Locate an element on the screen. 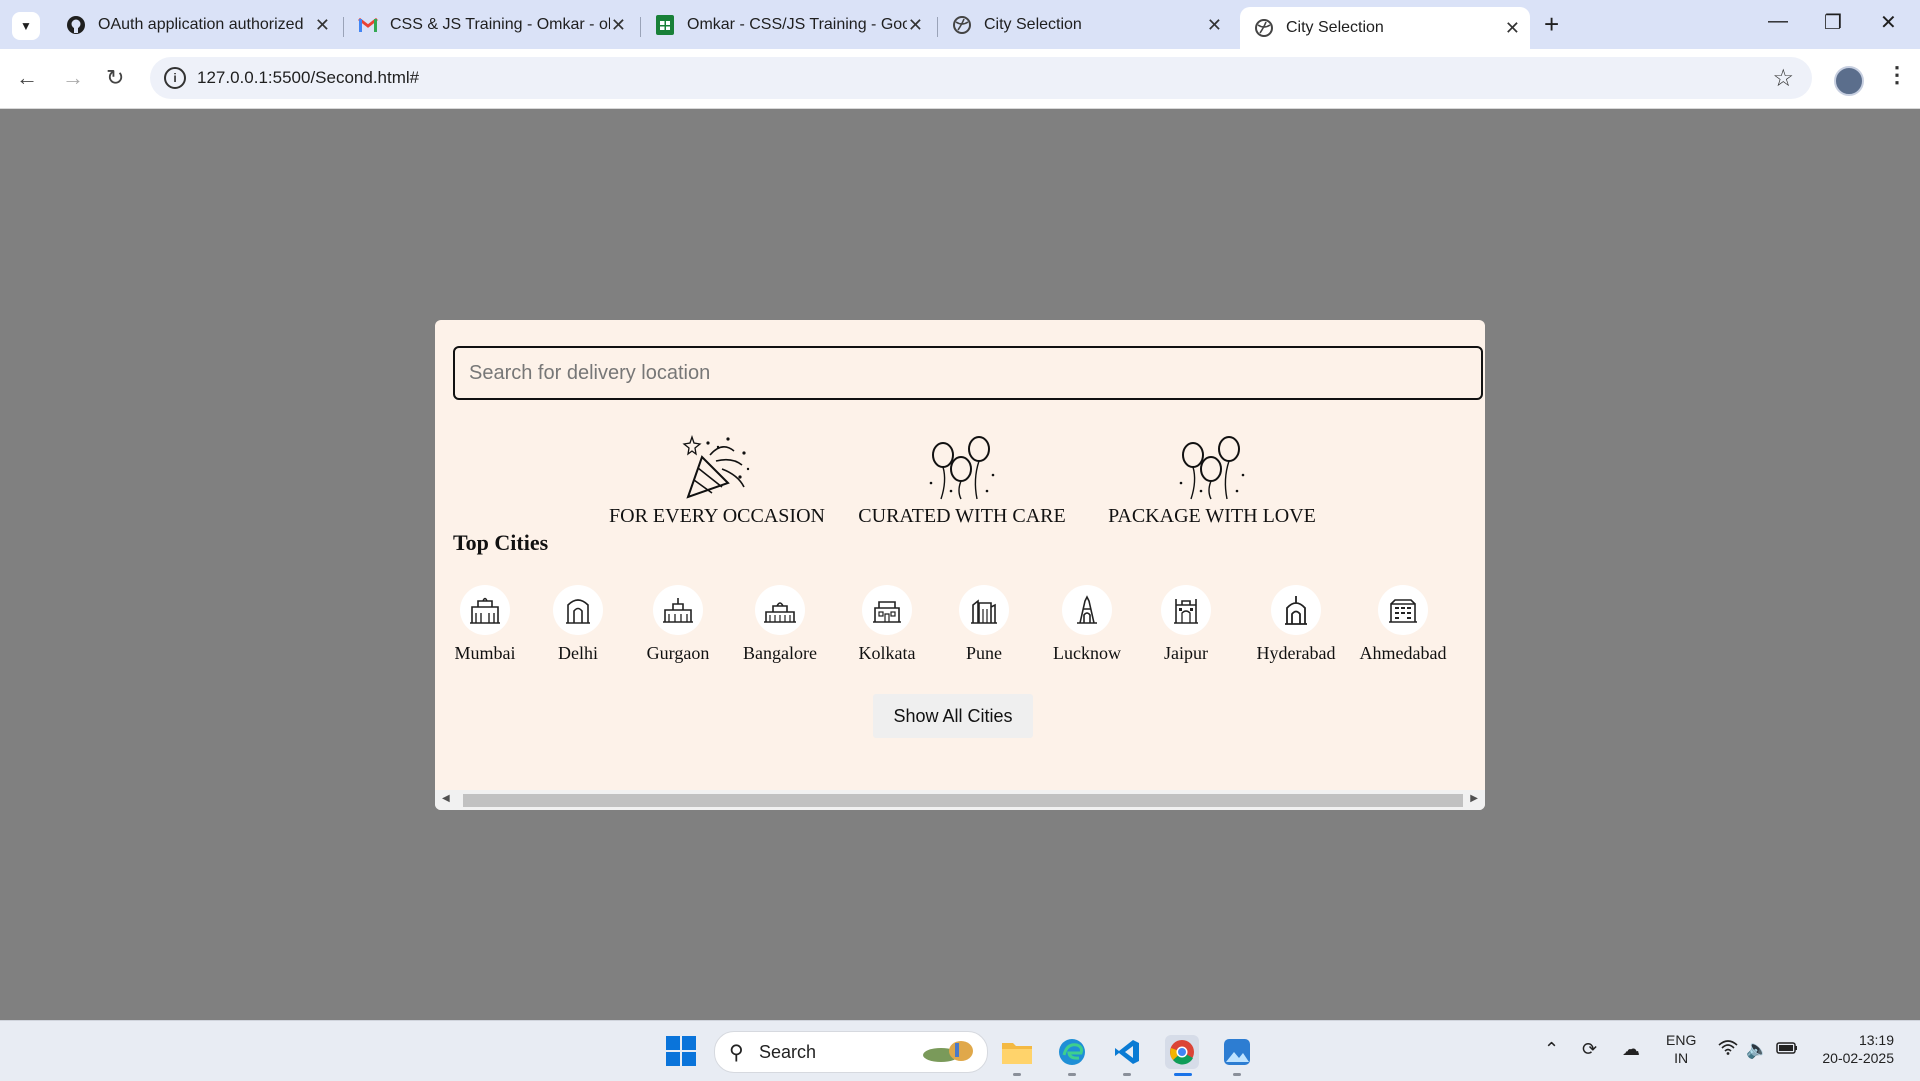  city-item-bangalore: Bangalore is located at coordinates (780, 624).